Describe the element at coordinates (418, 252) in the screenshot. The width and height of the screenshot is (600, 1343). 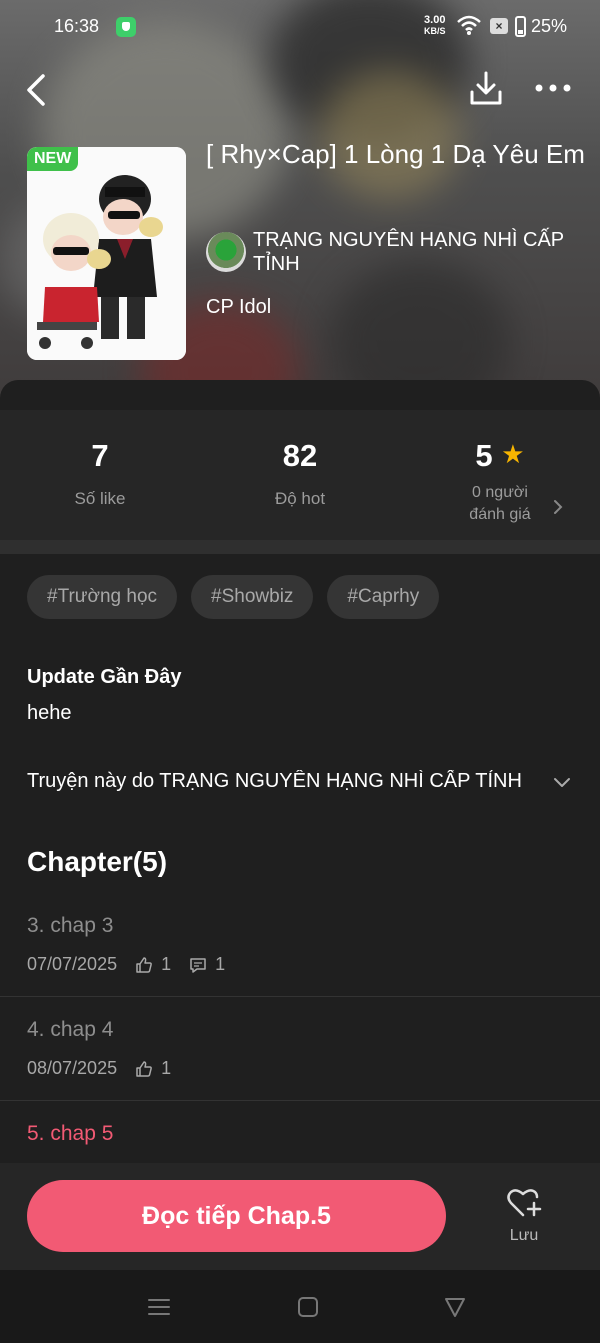
I see `author-name: TRẠNG NGUYÊN HẠNG NHÌ CẤP TỈNH` at that location.